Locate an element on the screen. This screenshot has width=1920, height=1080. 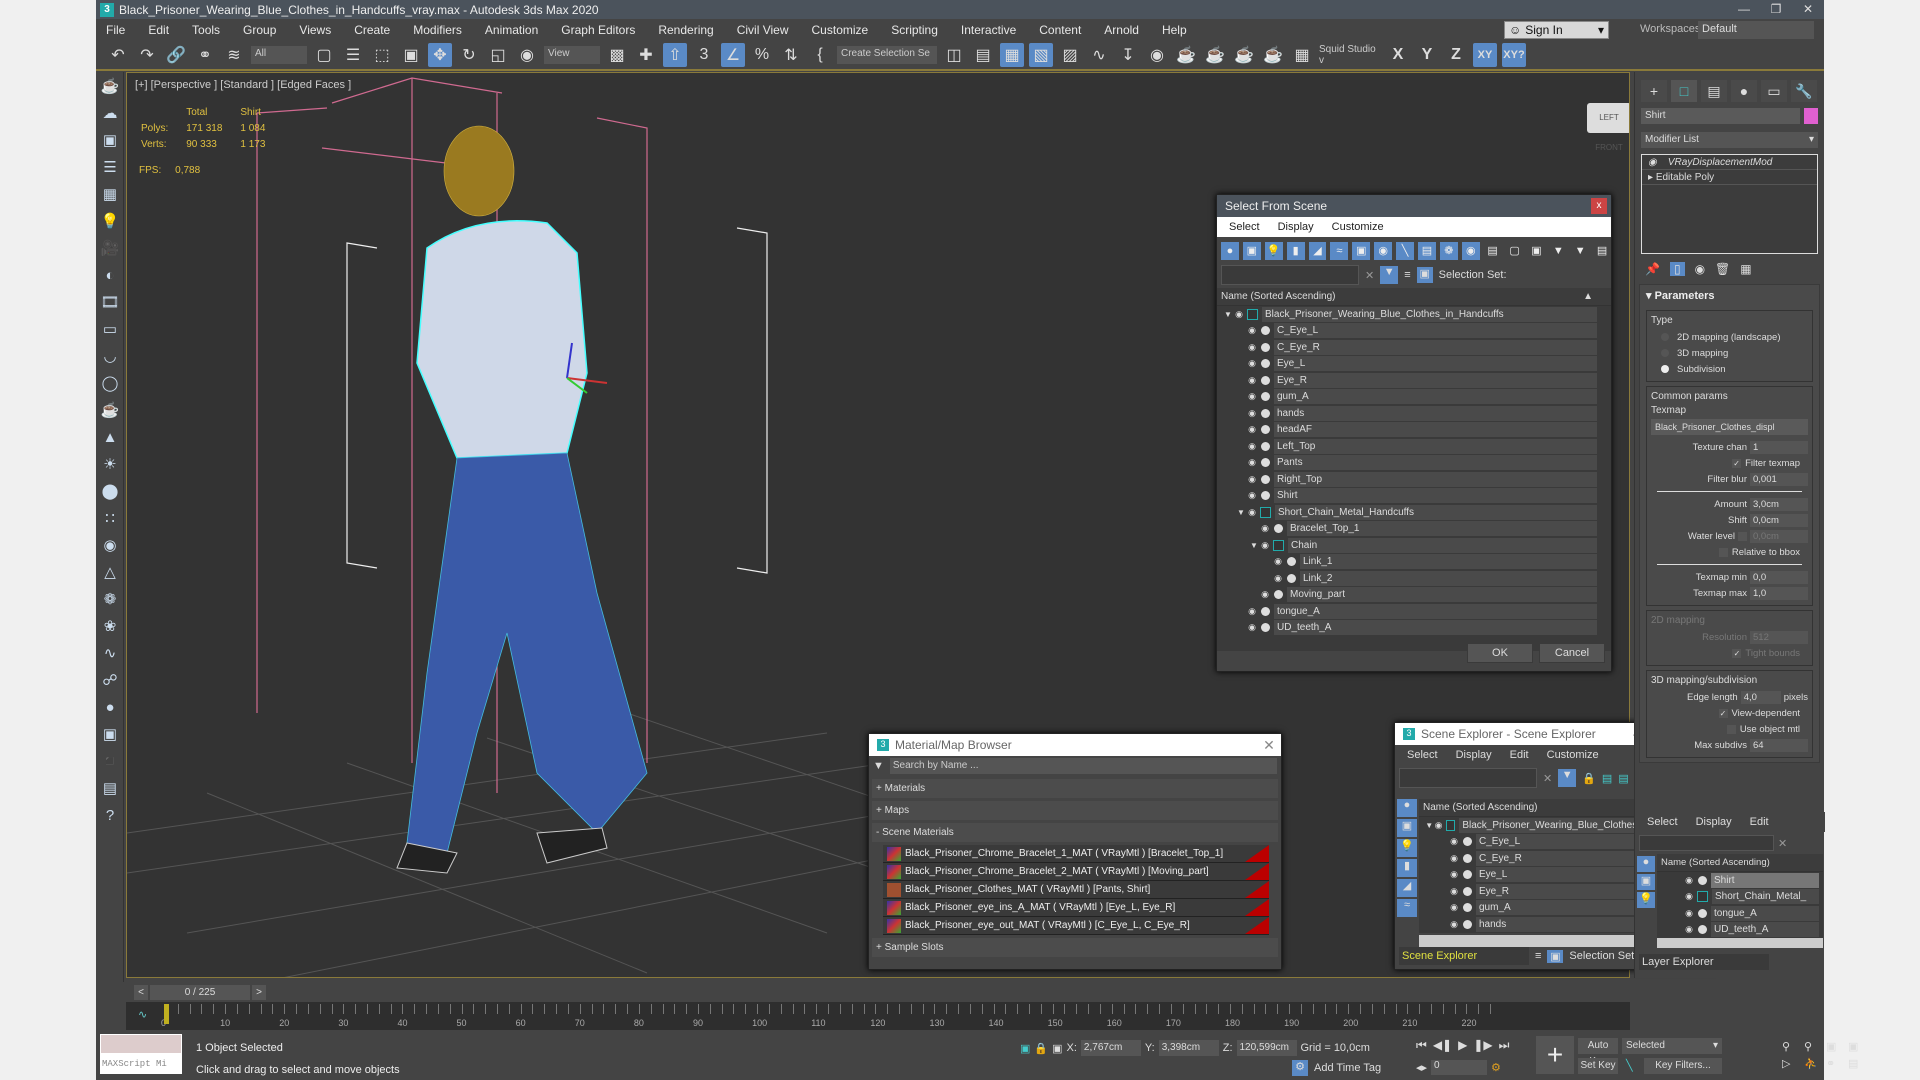
x-coord-field: 2,767cm is located at coordinates (1110, 1048).